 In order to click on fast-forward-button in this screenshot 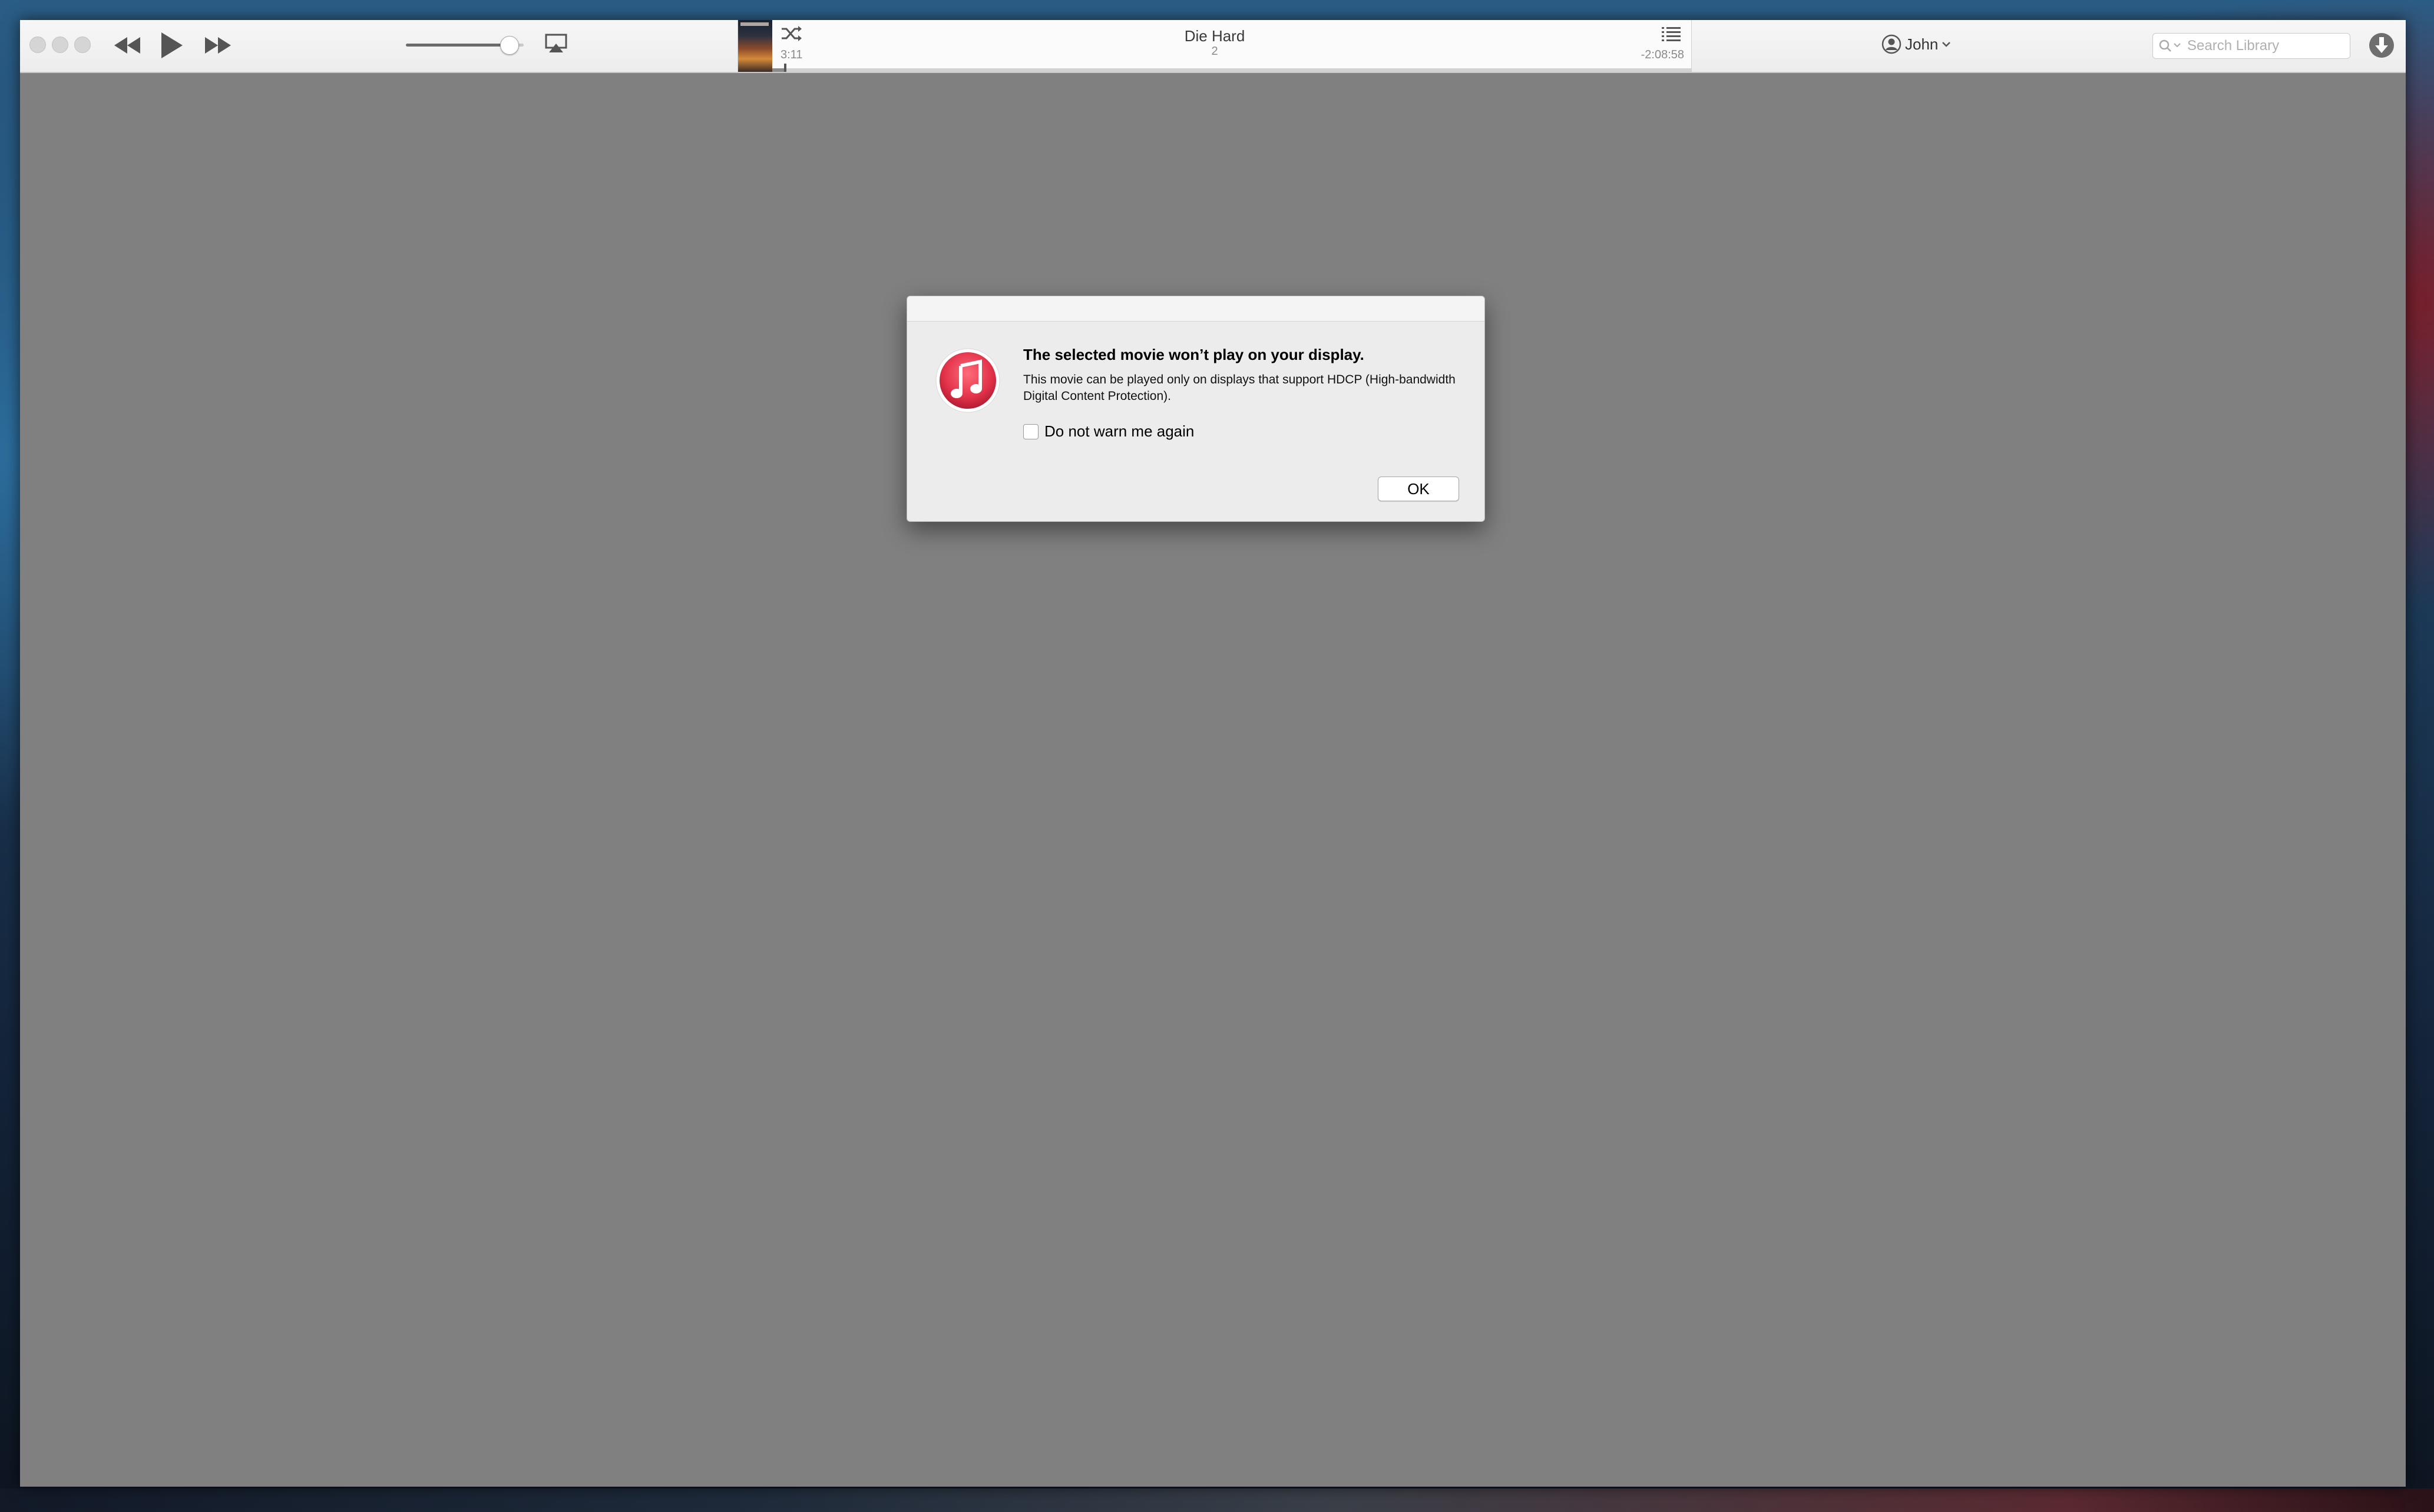, I will do `click(218, 45)`.